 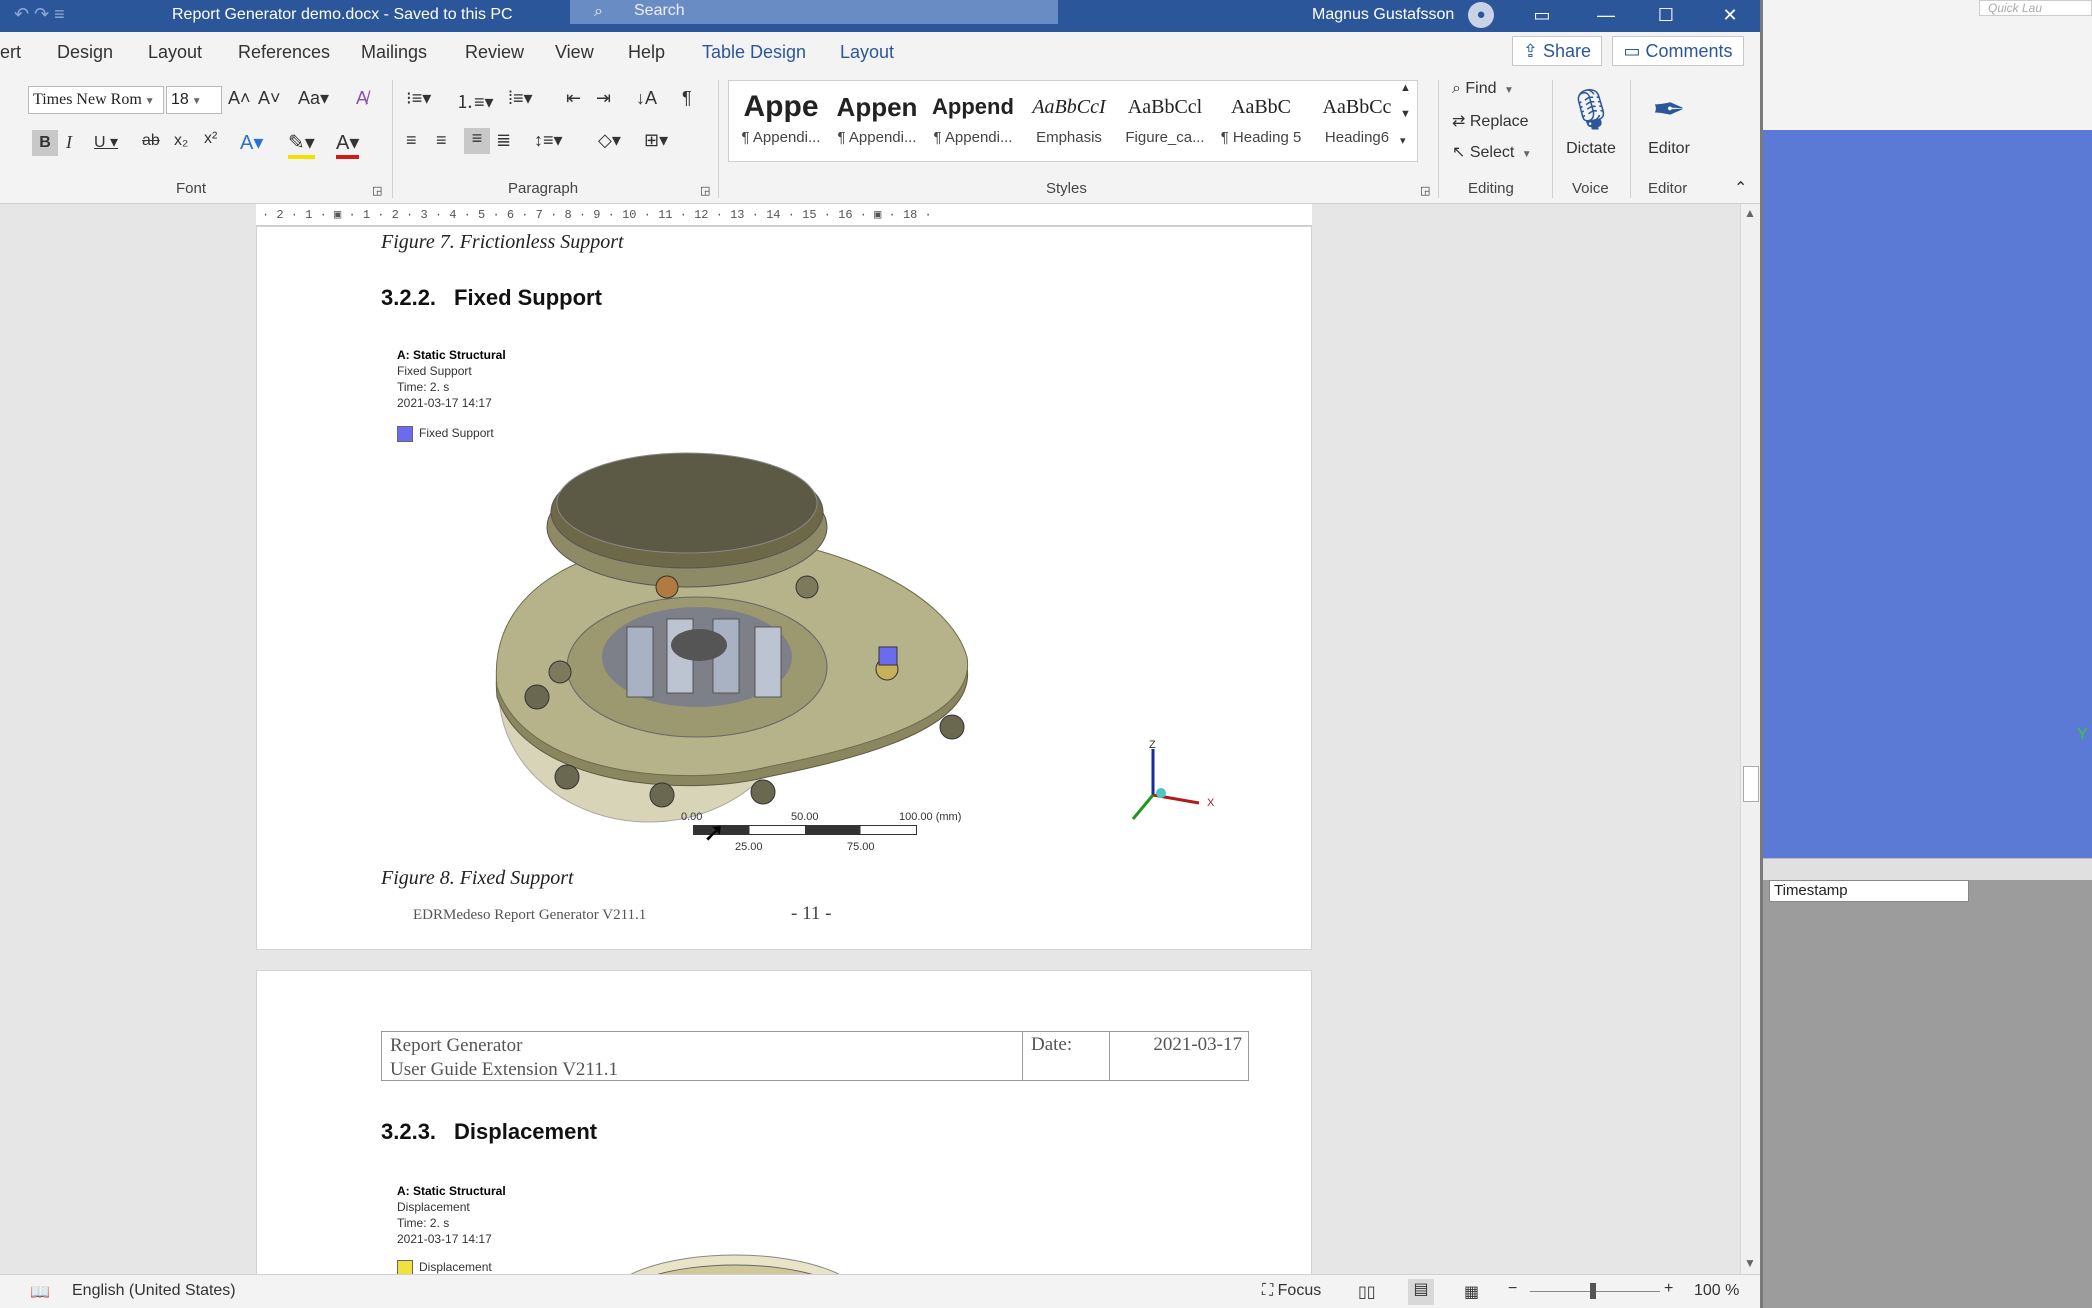 I want to click on tab-help: Help, so click(x=646, y=52).